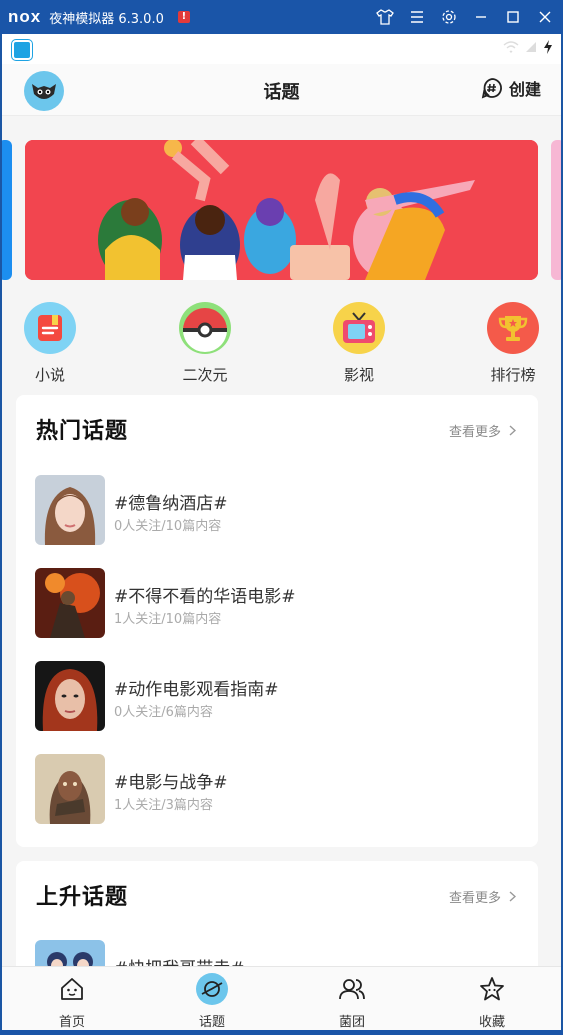 This screenshot has width=563, height=1035. I want to click on tv-icon, so click(359, 328).